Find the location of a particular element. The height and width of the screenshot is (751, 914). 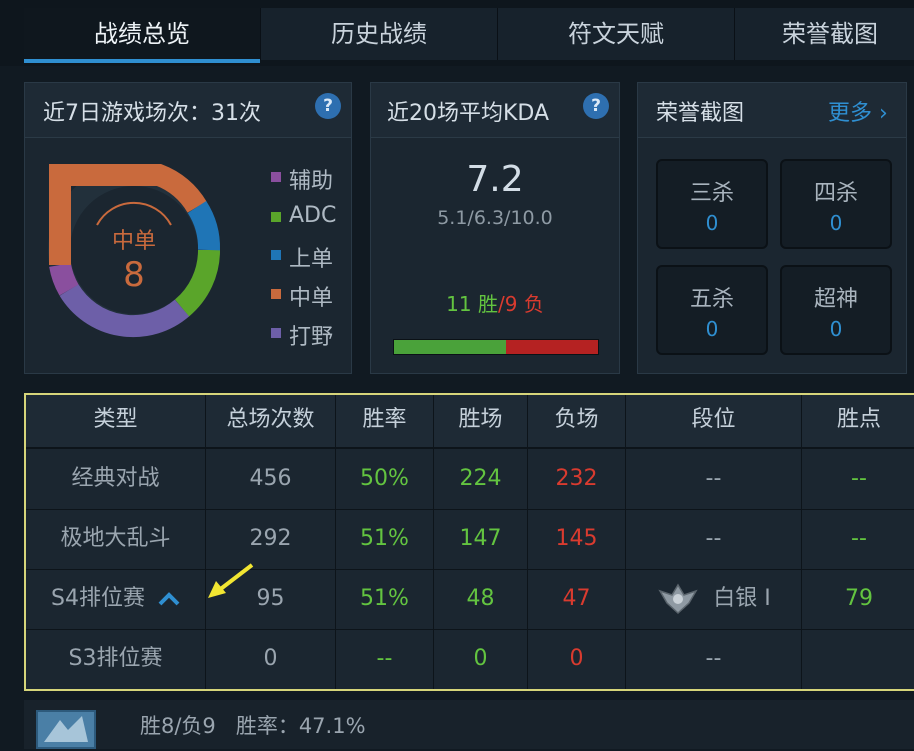

more-link: 更多 › is located at coordinates (858, 111).